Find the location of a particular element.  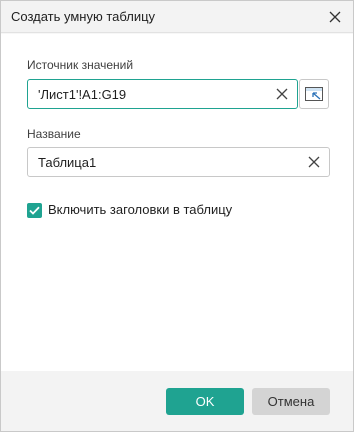

ok-button: OK is located at coordinates (205, 401).